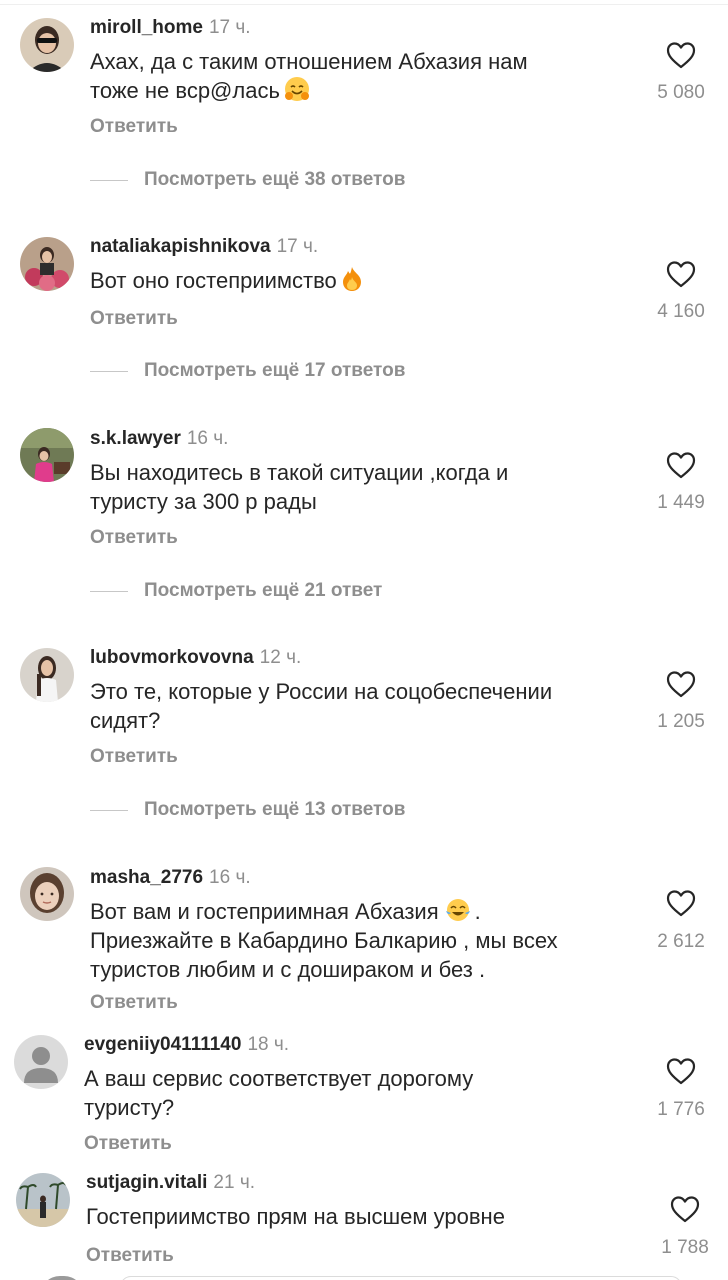 This screenshot has width=728, height=1280. Describe the element at coordinates (146, 27) in the screenshot. I see `username: miroll_home` at that location.